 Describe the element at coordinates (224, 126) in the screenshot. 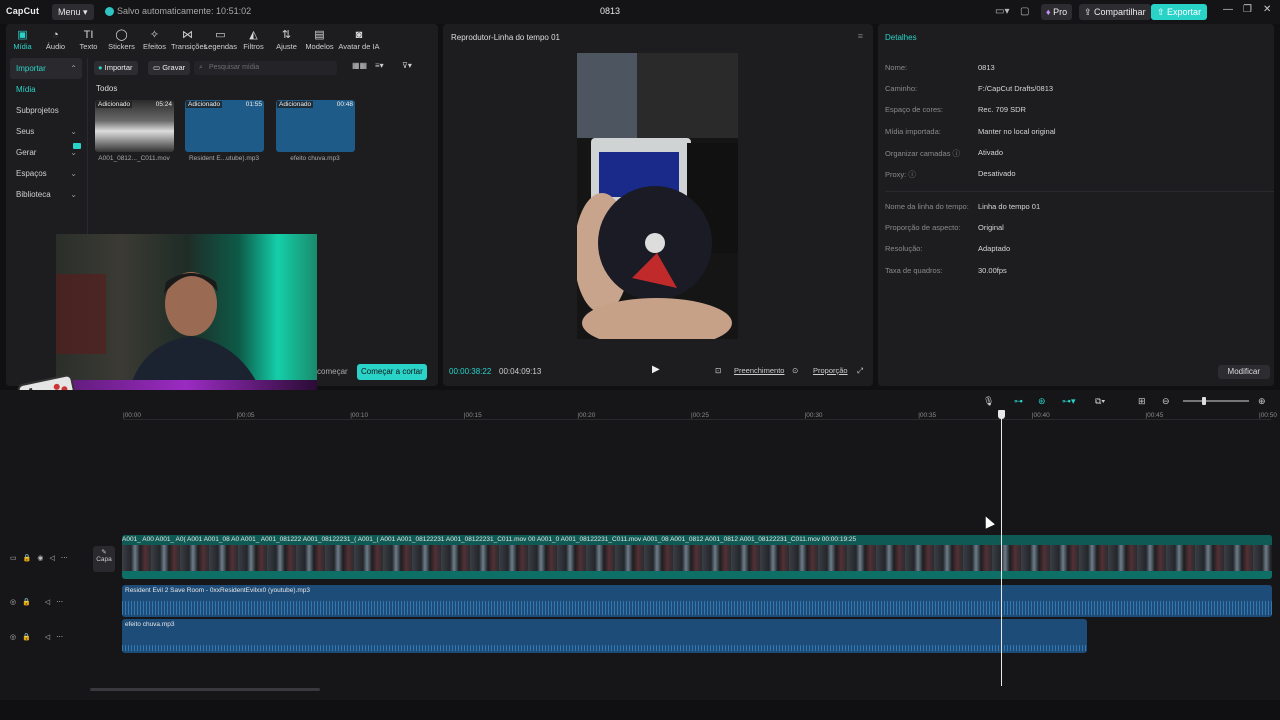

I see `media-item-audio-1: Adicionado 01:55` at that location.